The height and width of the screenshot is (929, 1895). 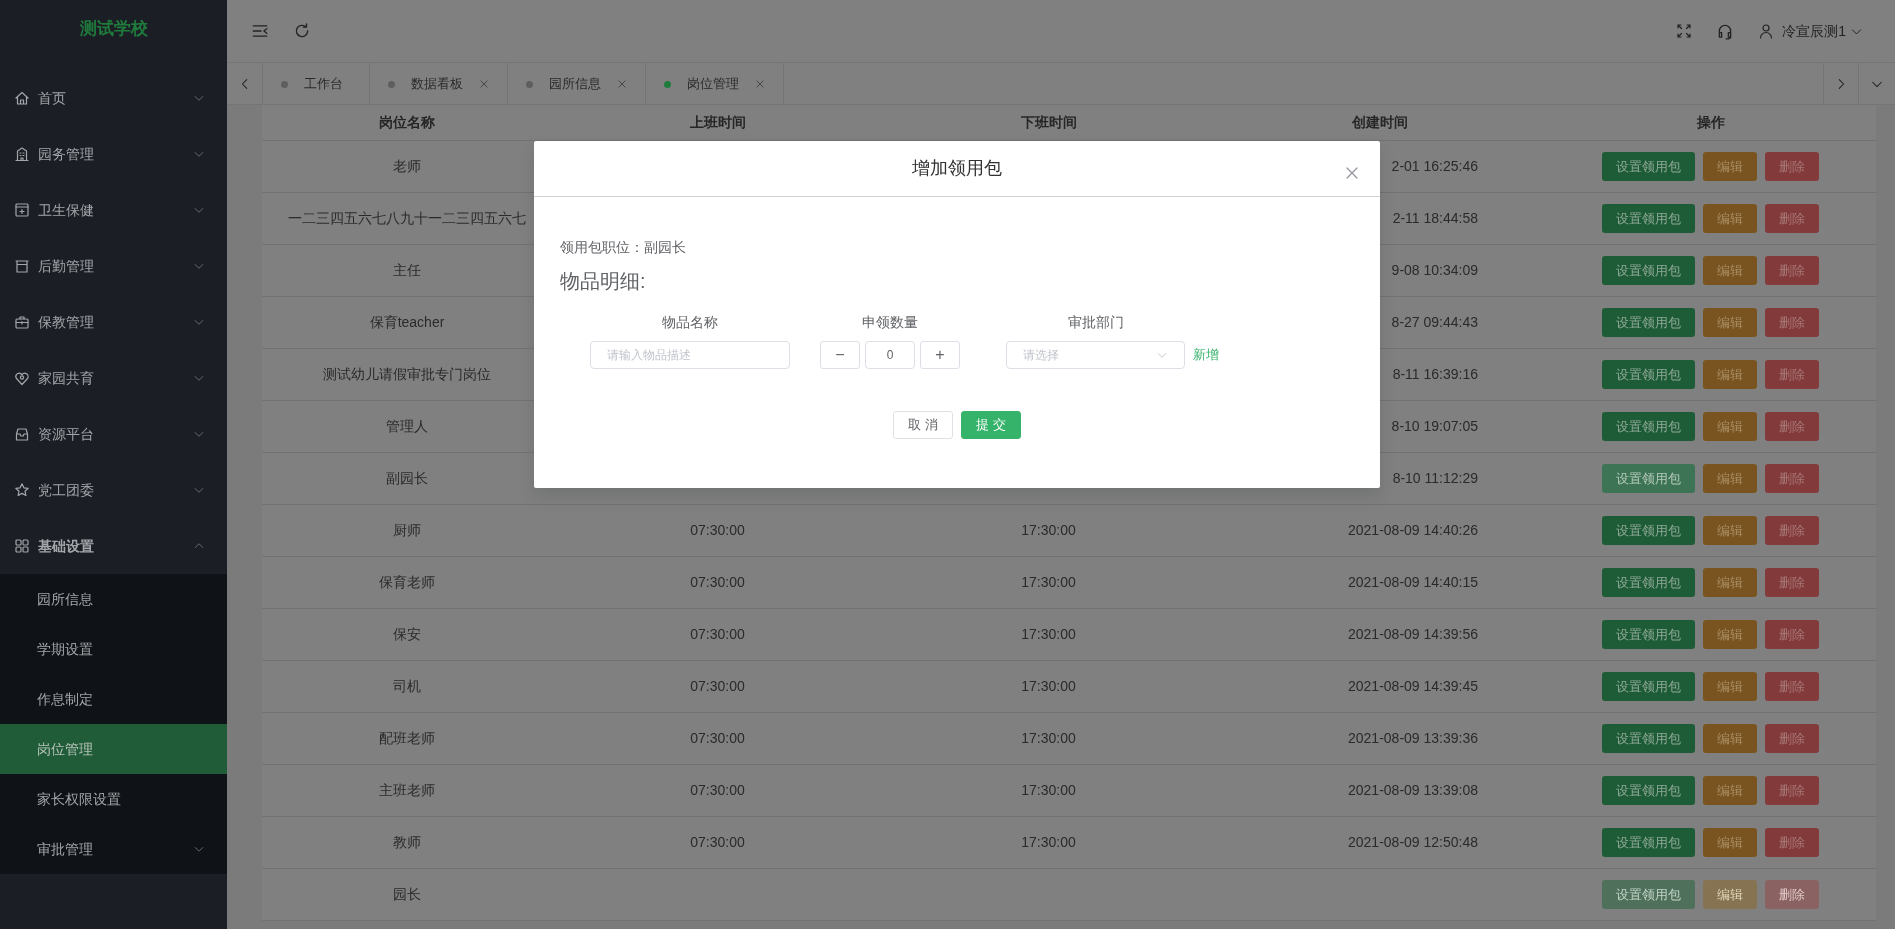 I want to click on sidebar-subitem: 家长权限设置, so click(x=113, y=799).